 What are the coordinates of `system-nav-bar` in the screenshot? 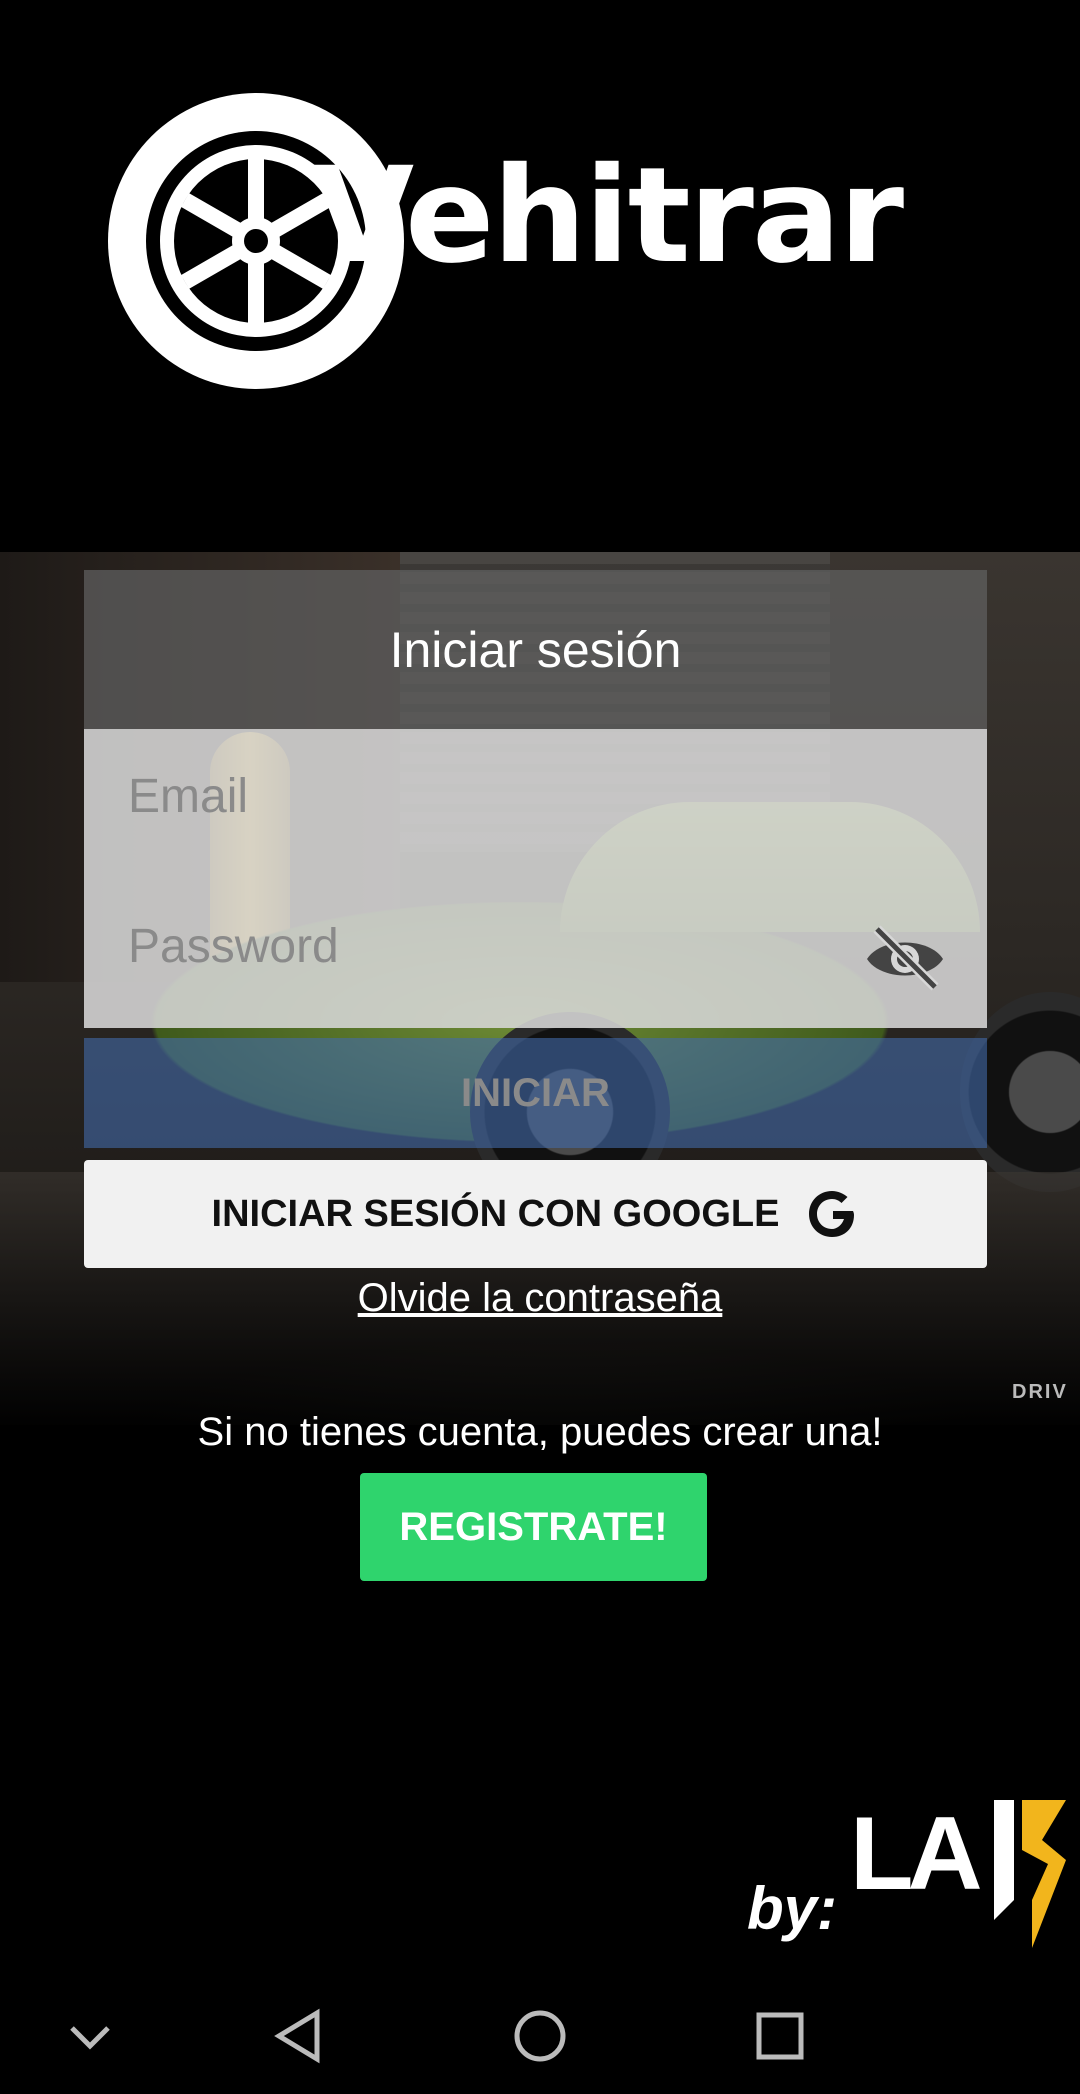 It's located at (540, 2034).